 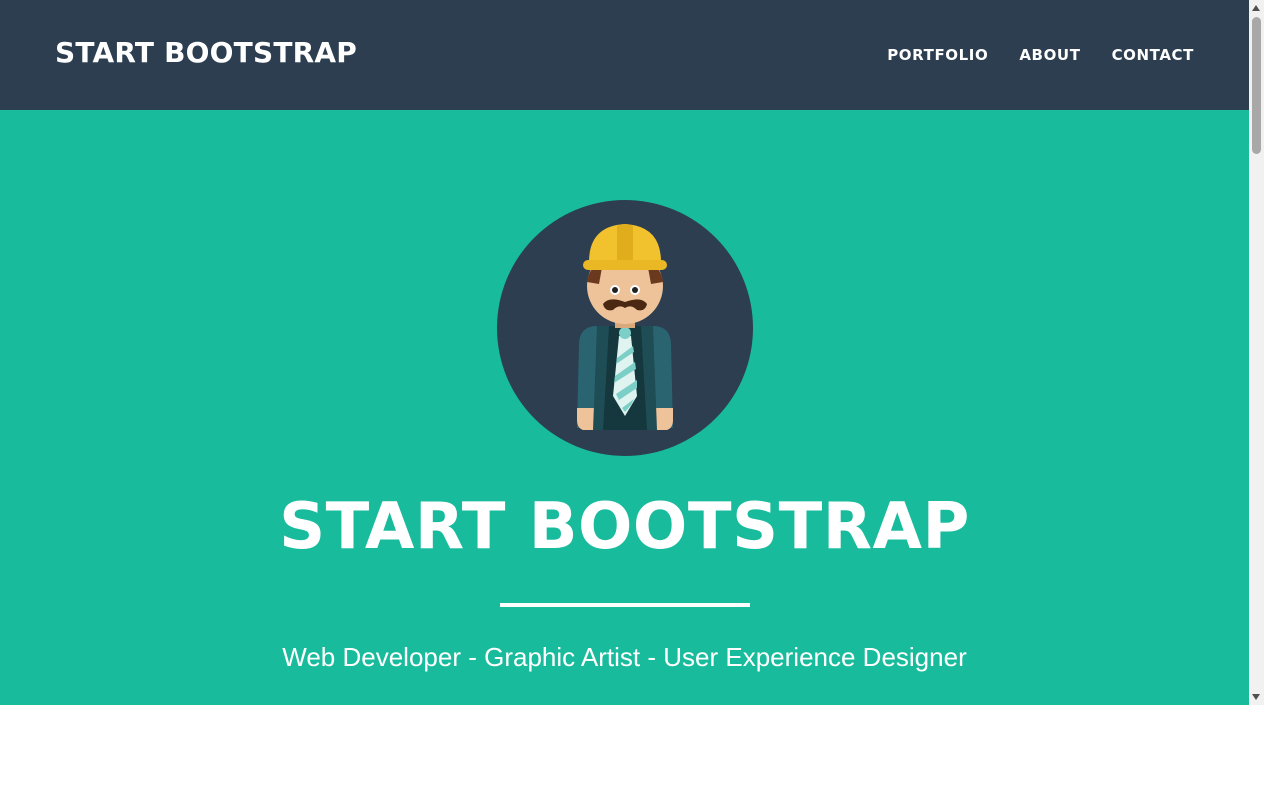 I want to click on scroll-down-arrow-icon, so click(x=1256, y=697).